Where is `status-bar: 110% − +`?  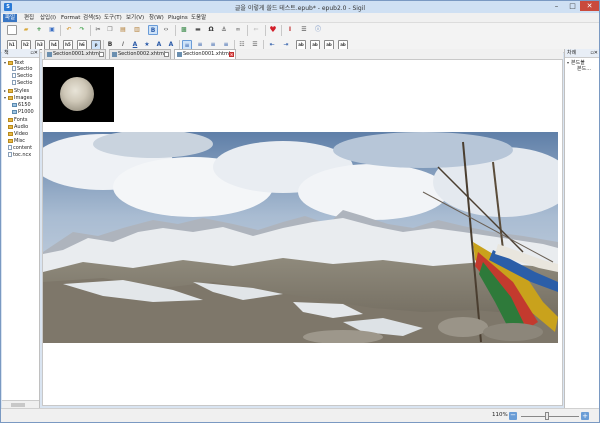
status-bar: 110% − + is located at coordinates (300, 415).